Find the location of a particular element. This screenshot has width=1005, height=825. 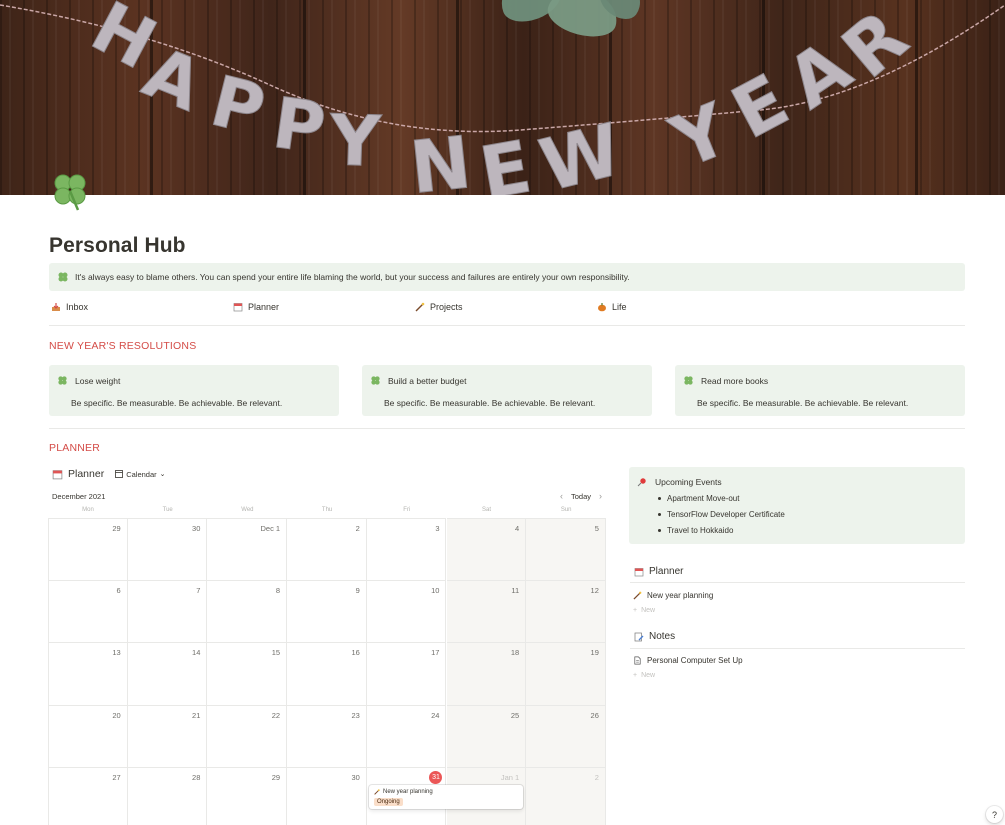

calendar-event-card: New year planning Ongoing is located at coordinates (446, 797).